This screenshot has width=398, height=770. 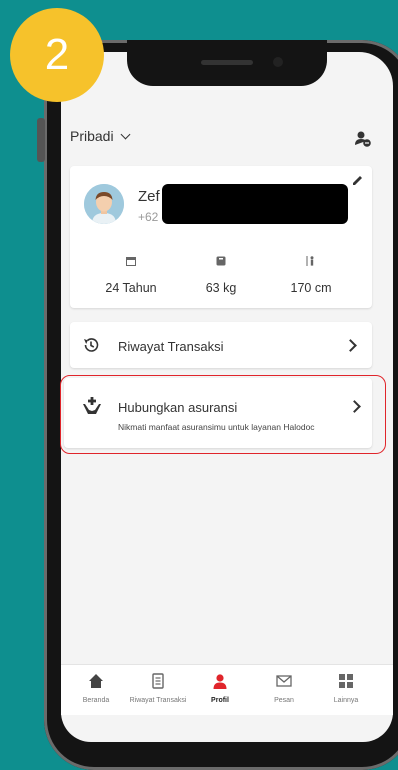 I want to click on avatar, so click(x=104, y=204).